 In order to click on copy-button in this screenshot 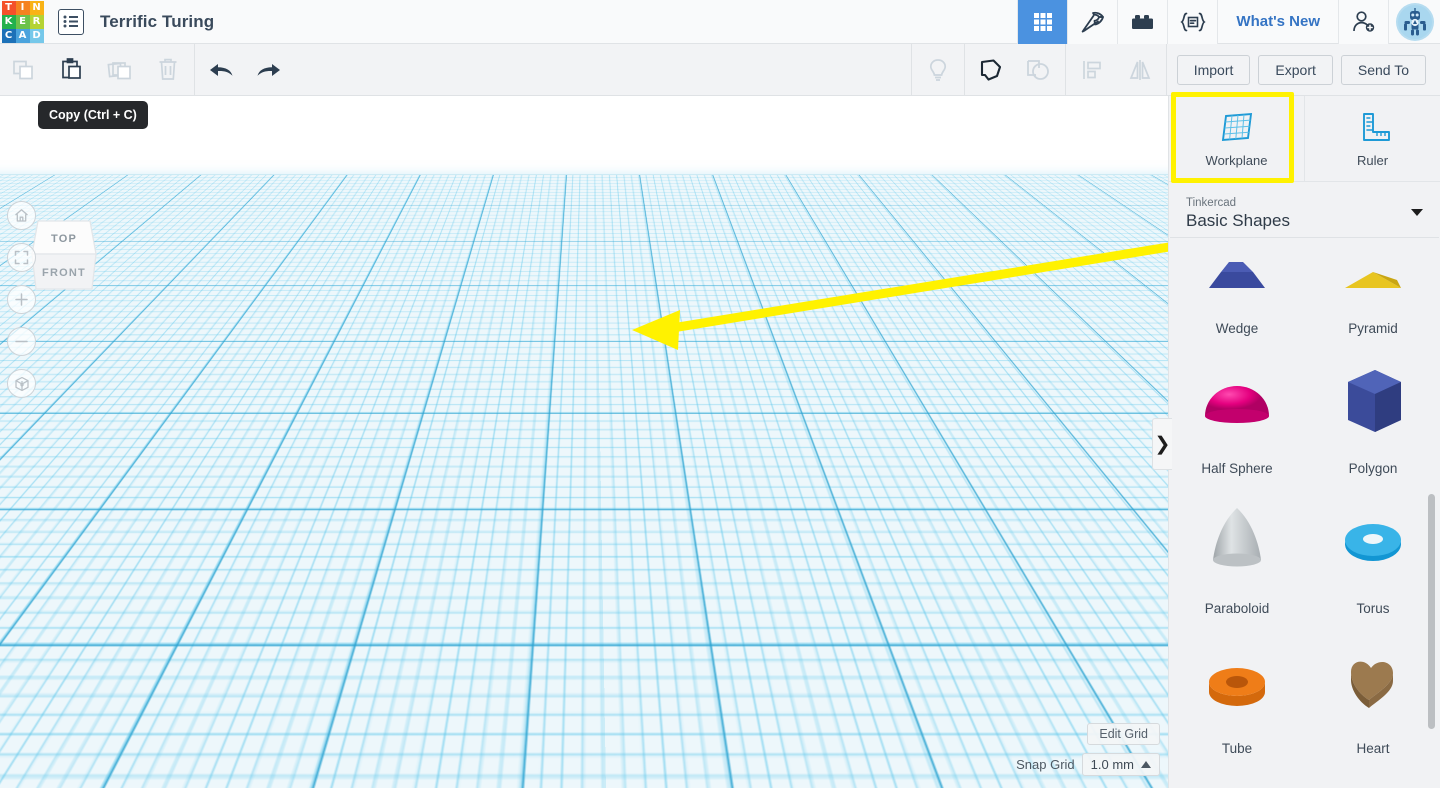, I will do `click(24, 70)`.